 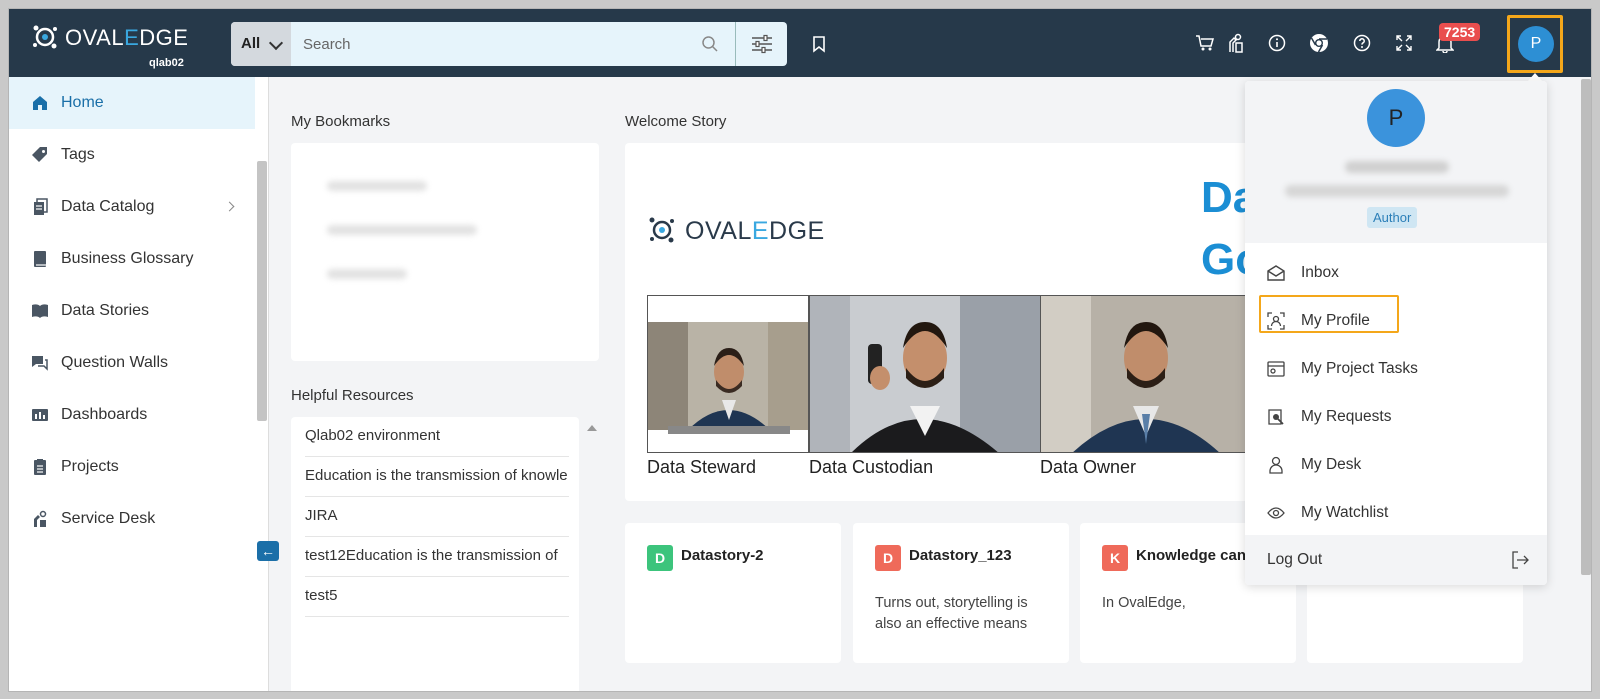 What do you see at coordinates (710, 44) in the screenshot?
I see `search-icon` at bounding box center [710, 44].